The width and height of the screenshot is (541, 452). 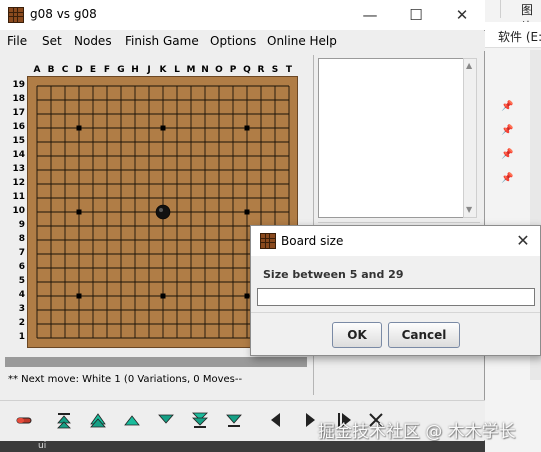 I want to click on column-label: R, so click(x=261, y=70).